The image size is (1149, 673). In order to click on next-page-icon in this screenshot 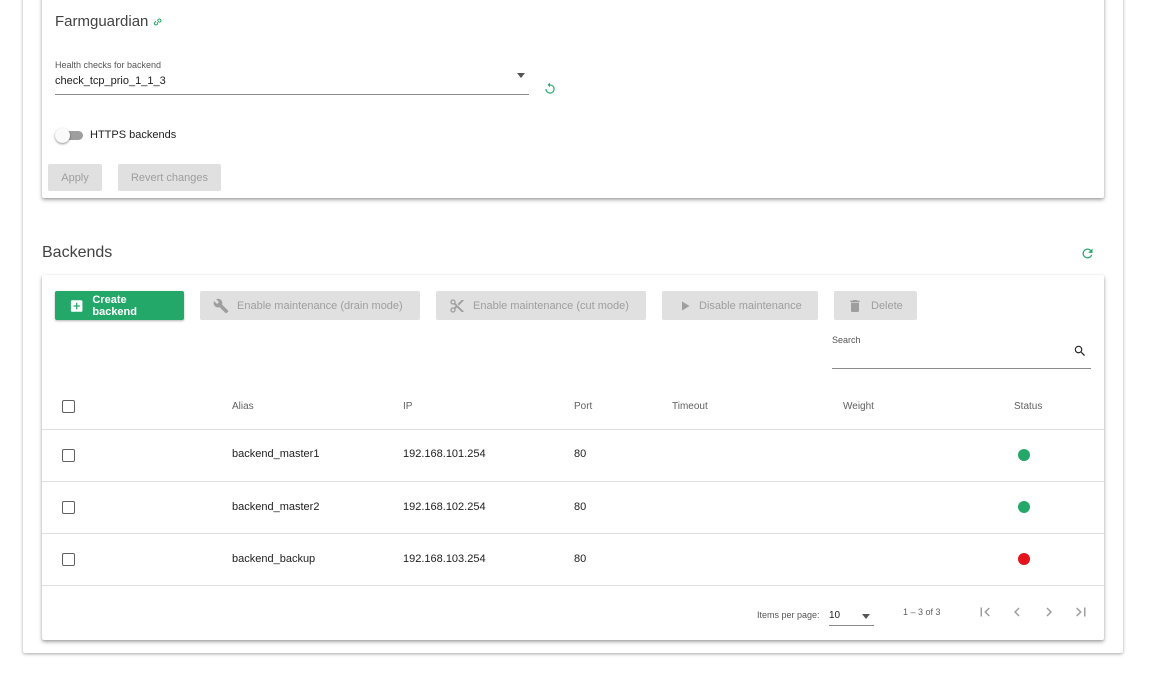, I will do `click(1049, 612)`.